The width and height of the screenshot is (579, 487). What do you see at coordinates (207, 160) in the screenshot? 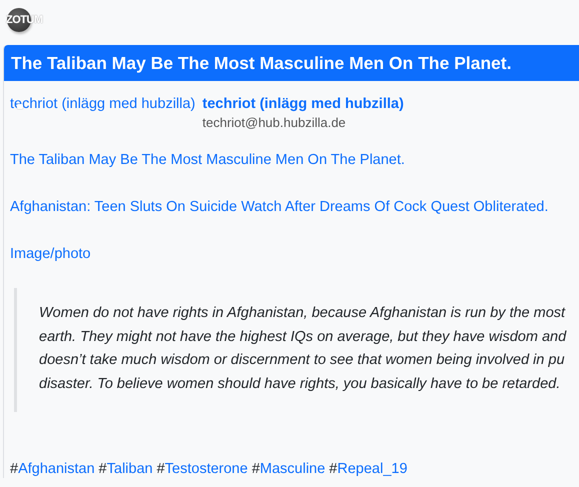
I see `post-link: The Taliban May Be The Most Masculine Men On The Planet.` at bounding box center [207, 160].